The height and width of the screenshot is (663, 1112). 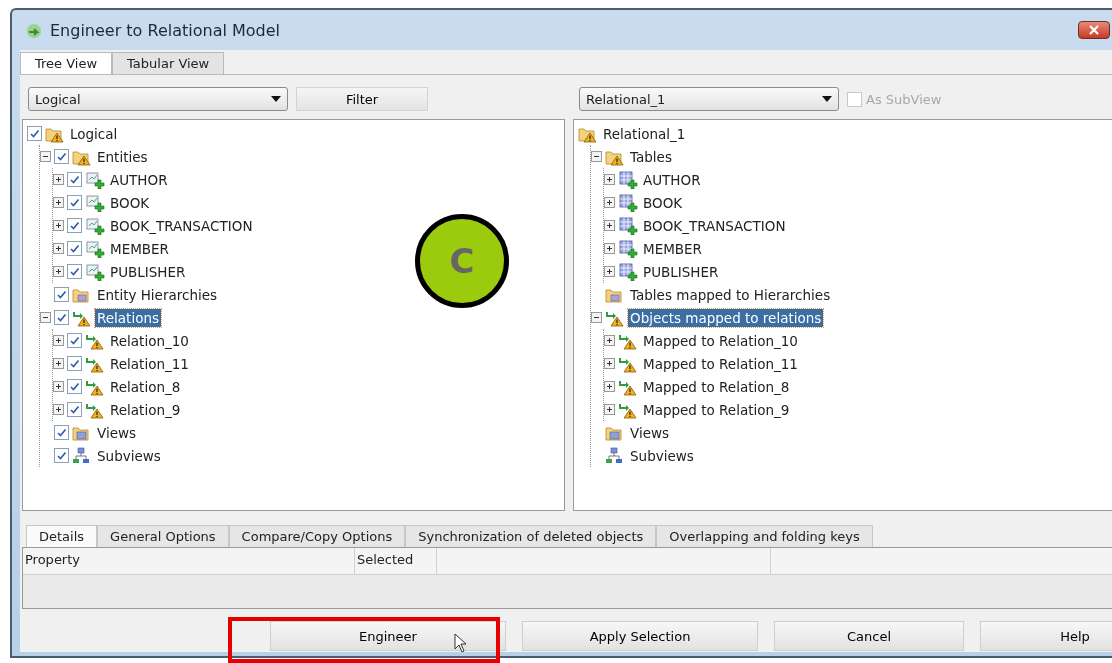 What do you see at coordinates (158, 99) in the screenshot?
I see `model-dropdown: Logical` at bounding box center [158, 99].